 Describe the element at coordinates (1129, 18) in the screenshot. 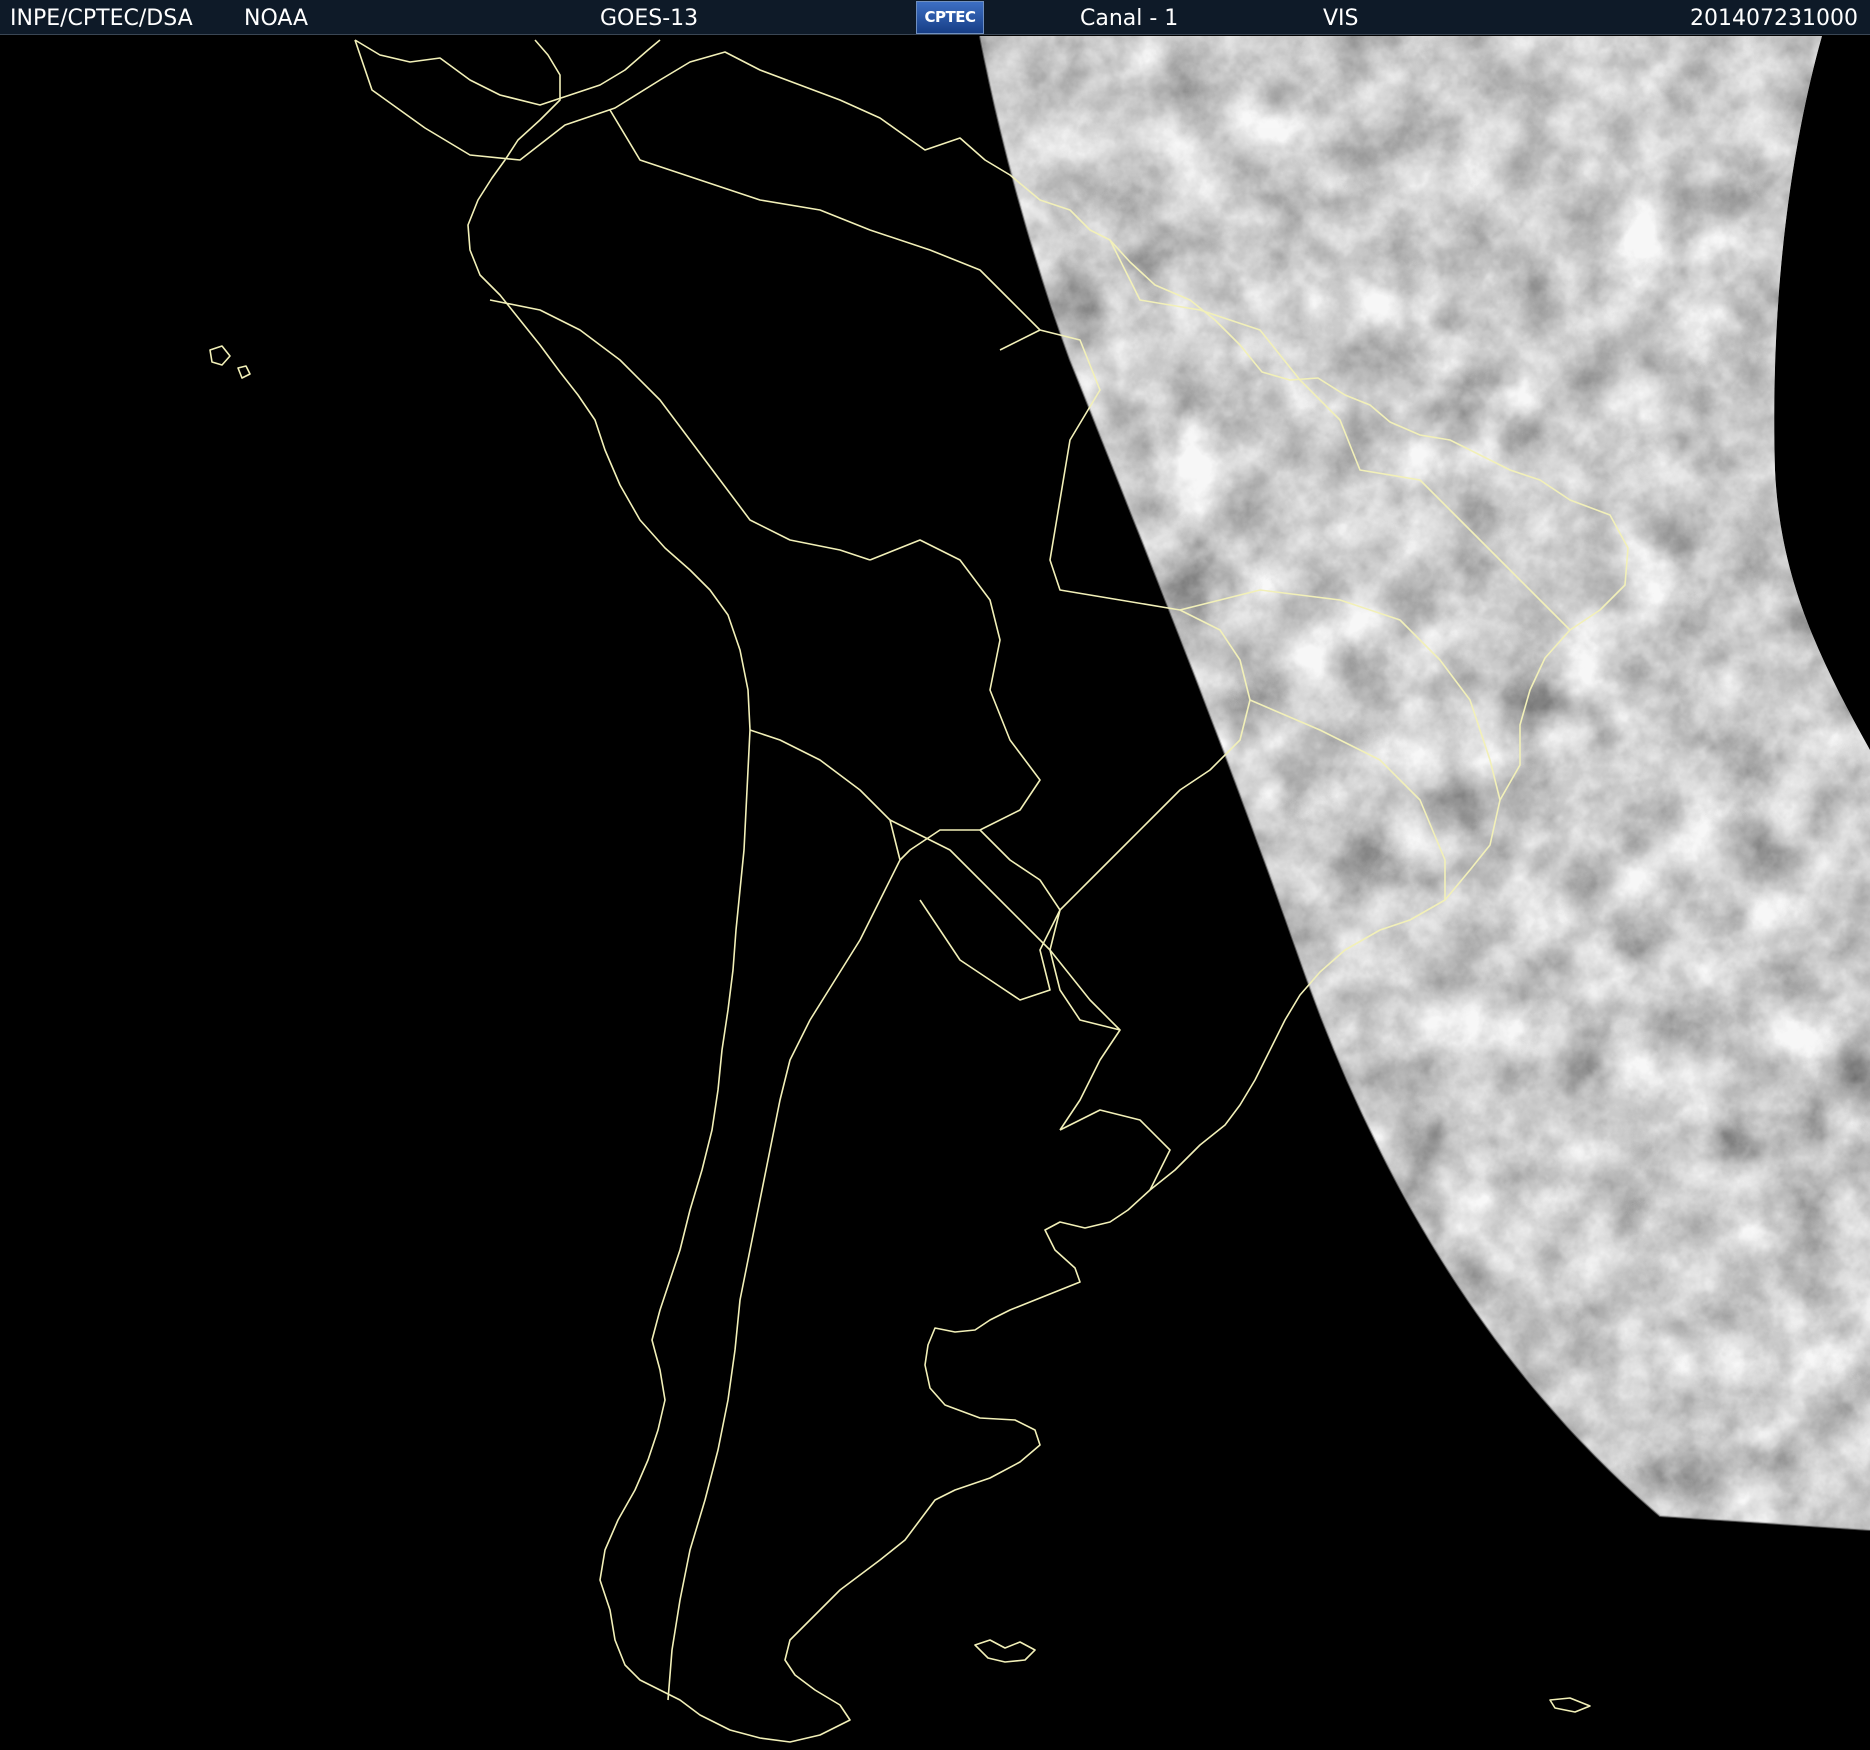

I see `channel-label: Canal - 1` at that location.